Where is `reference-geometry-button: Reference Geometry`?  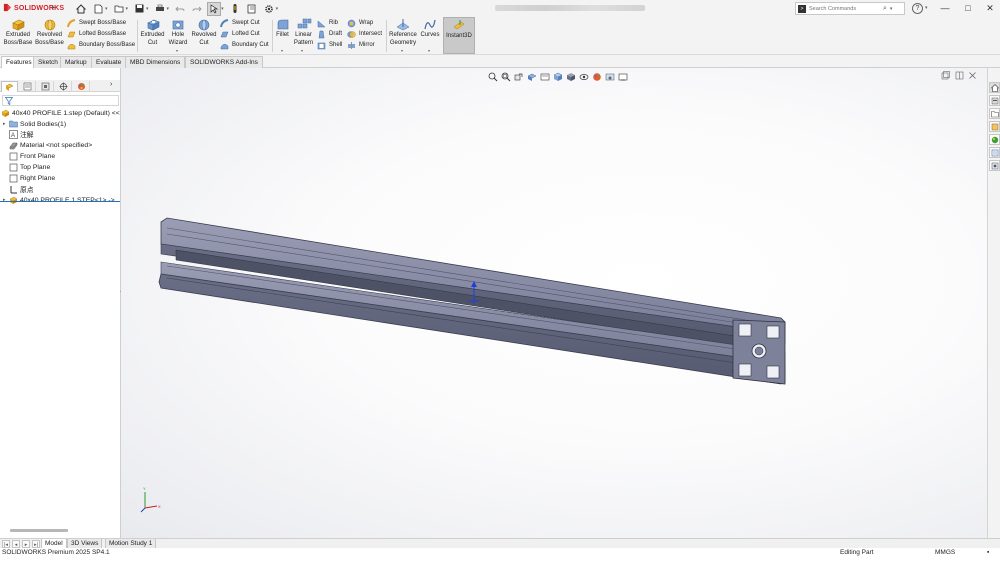
reference-geometry-button: Reference Geometry is located at coordinates (403, 32).